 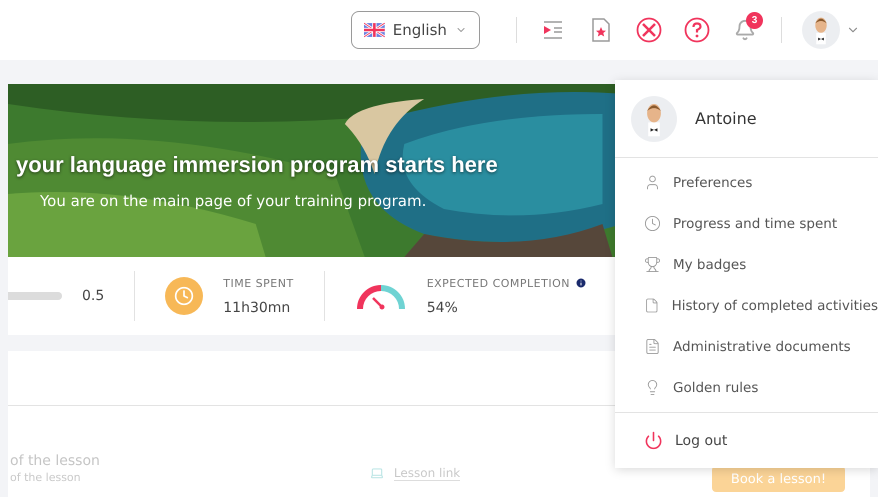 What do you see at coordinates (746, 183) in the screenshot?
I see `menu-item: Preferences` at bounding box center [746, 183].